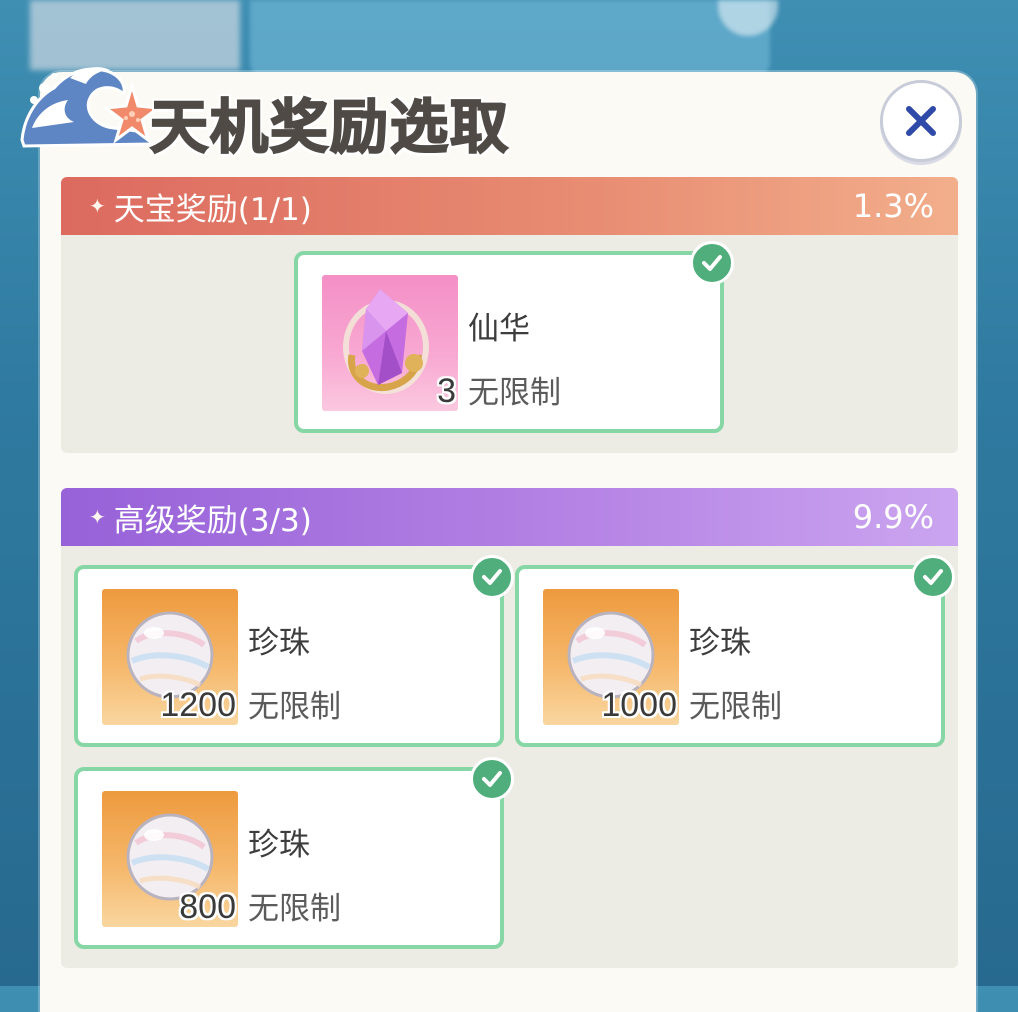 The height and width of the screenshot is (1012, 1018). I want to click on reward-card: 1000 珍珠 无限制, so click(735, 651).